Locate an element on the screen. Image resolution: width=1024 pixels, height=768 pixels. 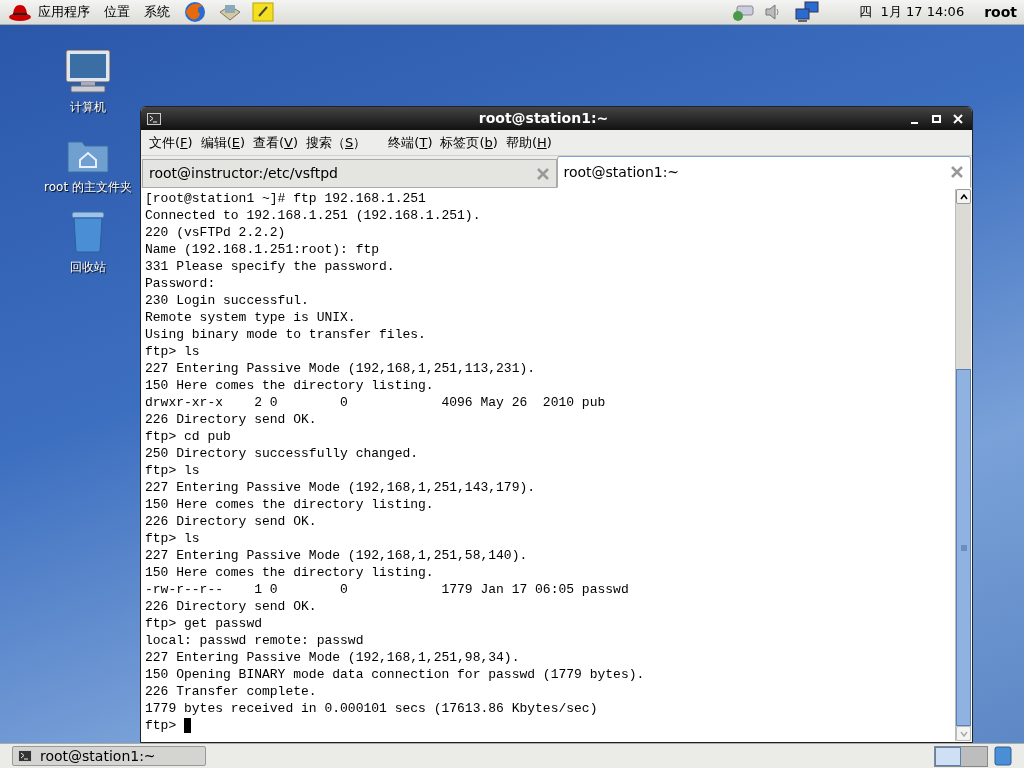
chevron-down-icon is located at coordinates (963, 733).